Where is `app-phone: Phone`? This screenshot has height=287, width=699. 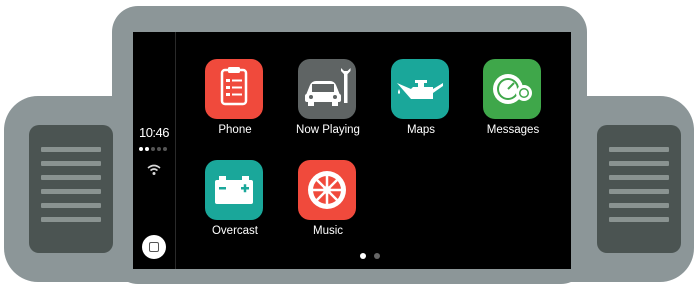 app-phone: Phone is located at coordinates (235, 109).